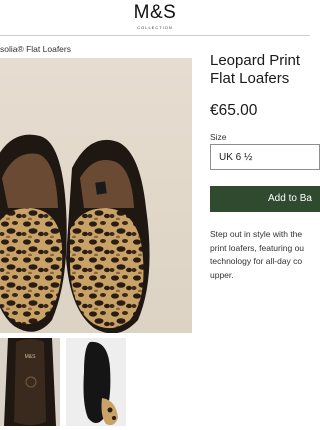 The image size is (320, 430). What do you see at coordinates (31, 357) in the screenshot?
I see `insole-brand-label: M&S` at bounding box center [31, 357].